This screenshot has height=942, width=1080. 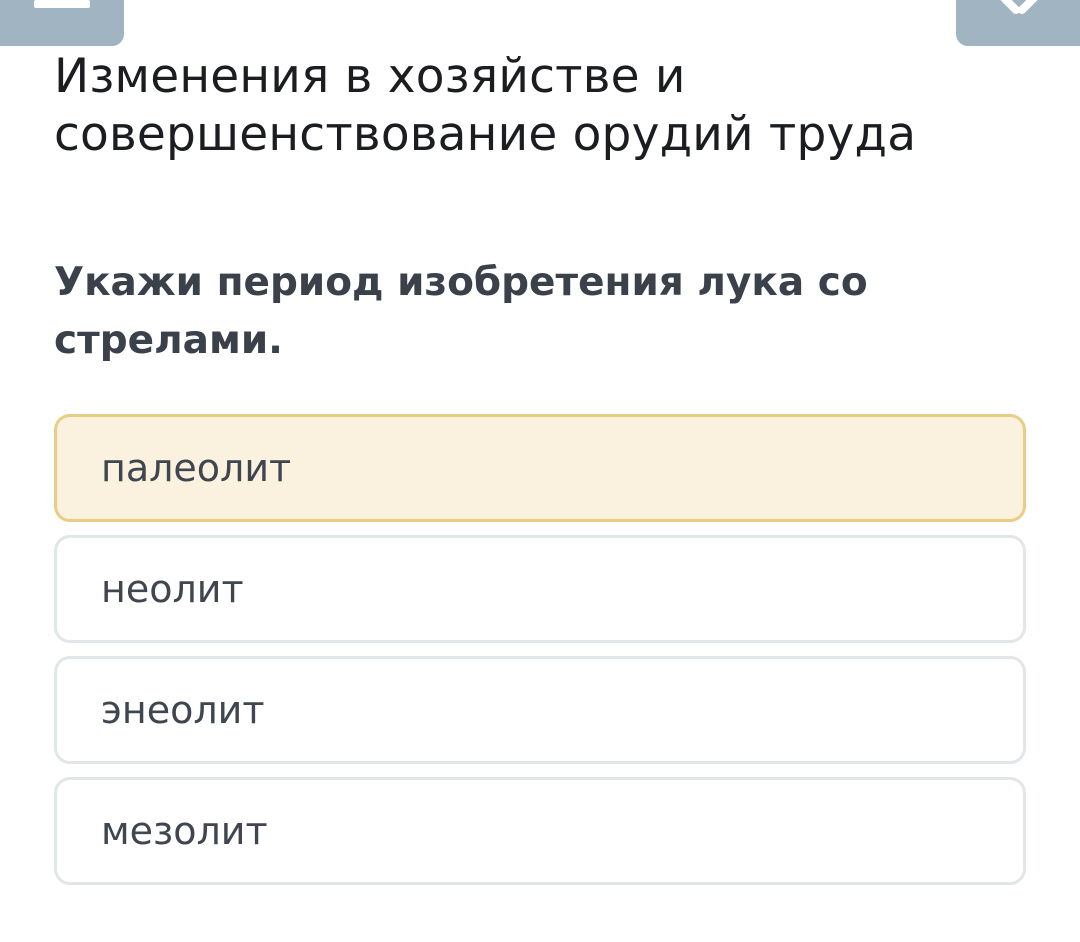 I want to click on answer-option-label: палеолит, so click(x=196, y=468).